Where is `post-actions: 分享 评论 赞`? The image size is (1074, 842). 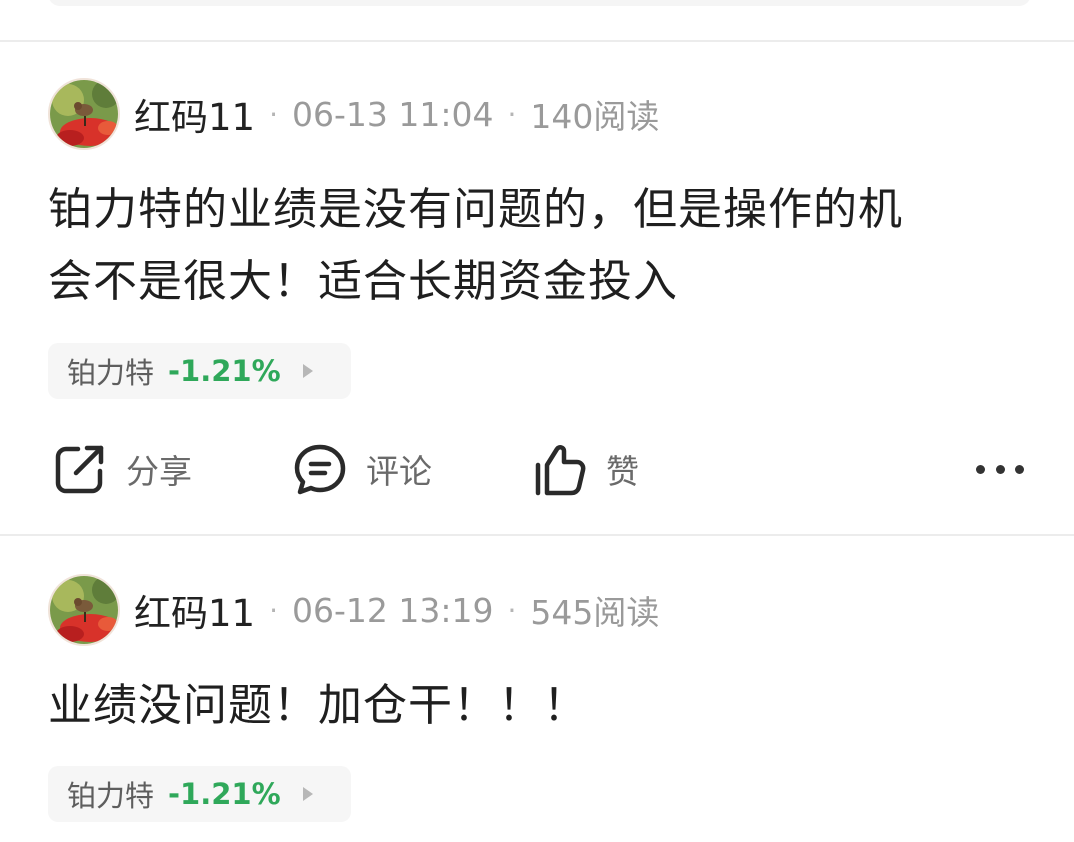
post-actions: 分享 评论 赞 is located at coordinates (537, 469).